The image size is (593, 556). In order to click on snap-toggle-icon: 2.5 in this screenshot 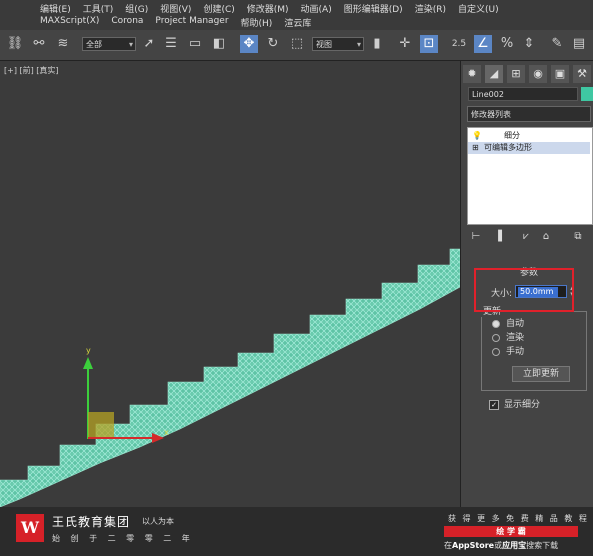, I will do `click(459, 44)`.